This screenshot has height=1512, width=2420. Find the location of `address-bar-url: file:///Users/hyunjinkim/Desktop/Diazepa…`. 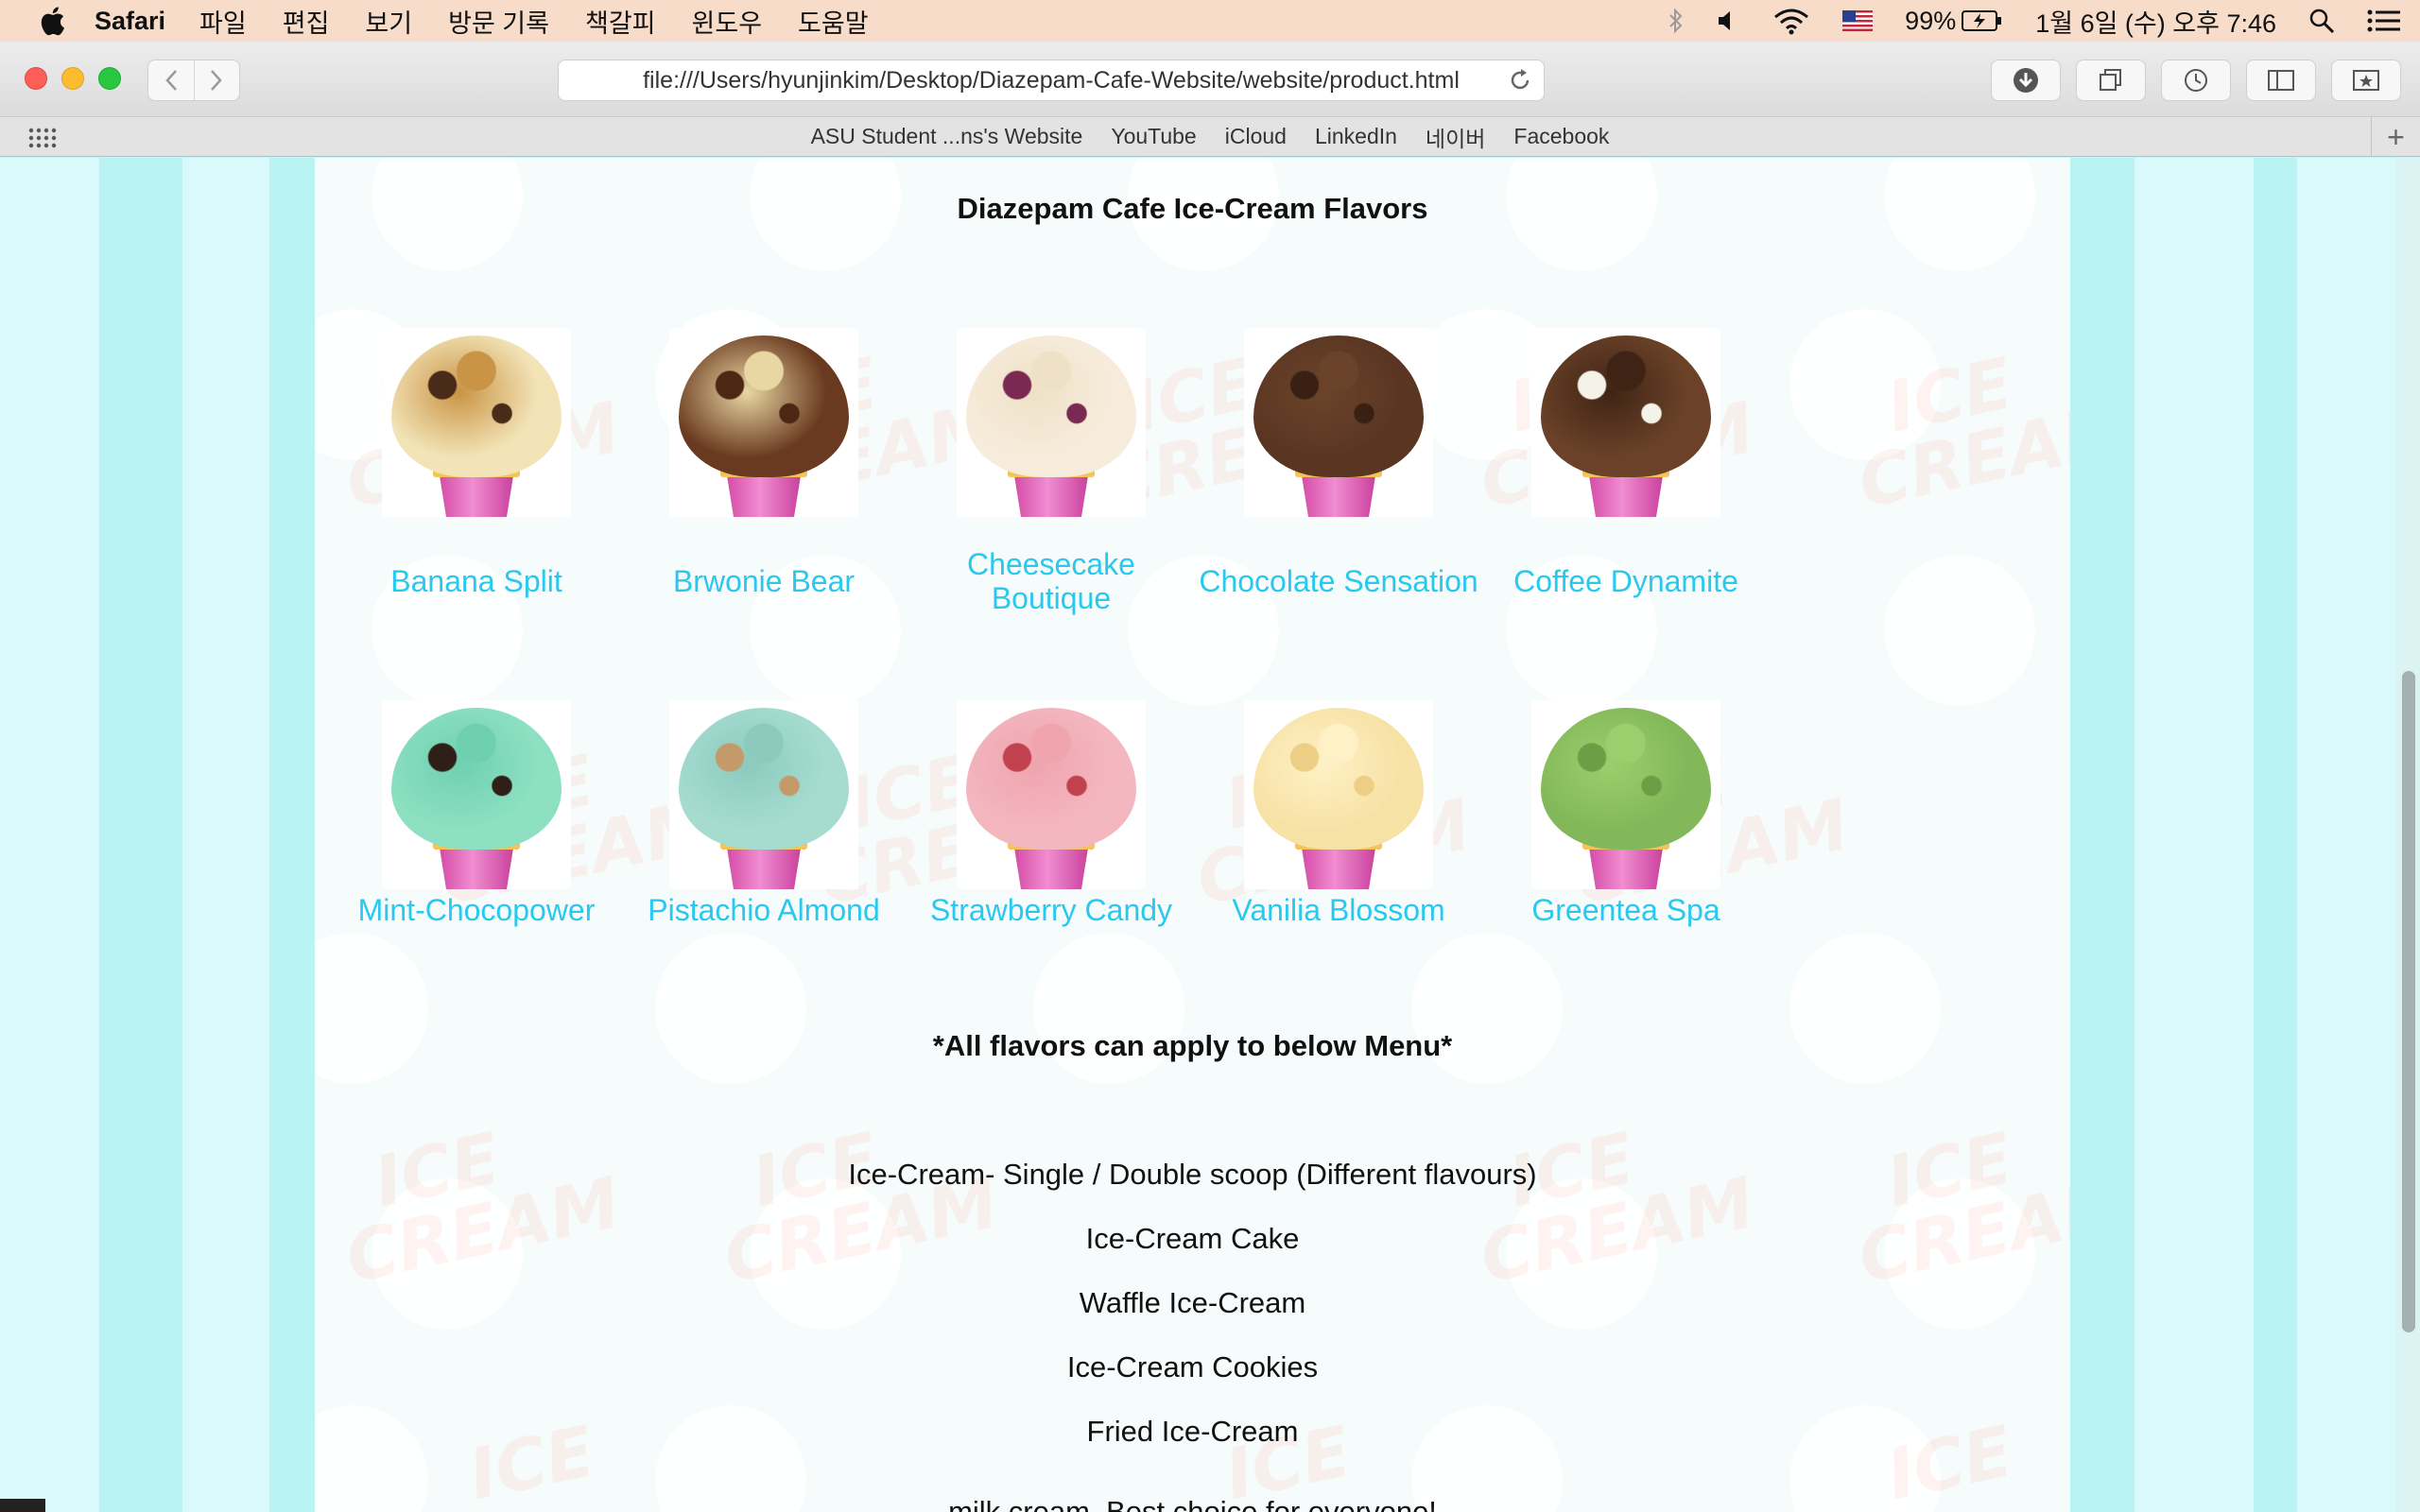

address-bar-url: file:///Users/hyunjinkim/Desktop/Diazepa… is located at coordinates (1051, 80).